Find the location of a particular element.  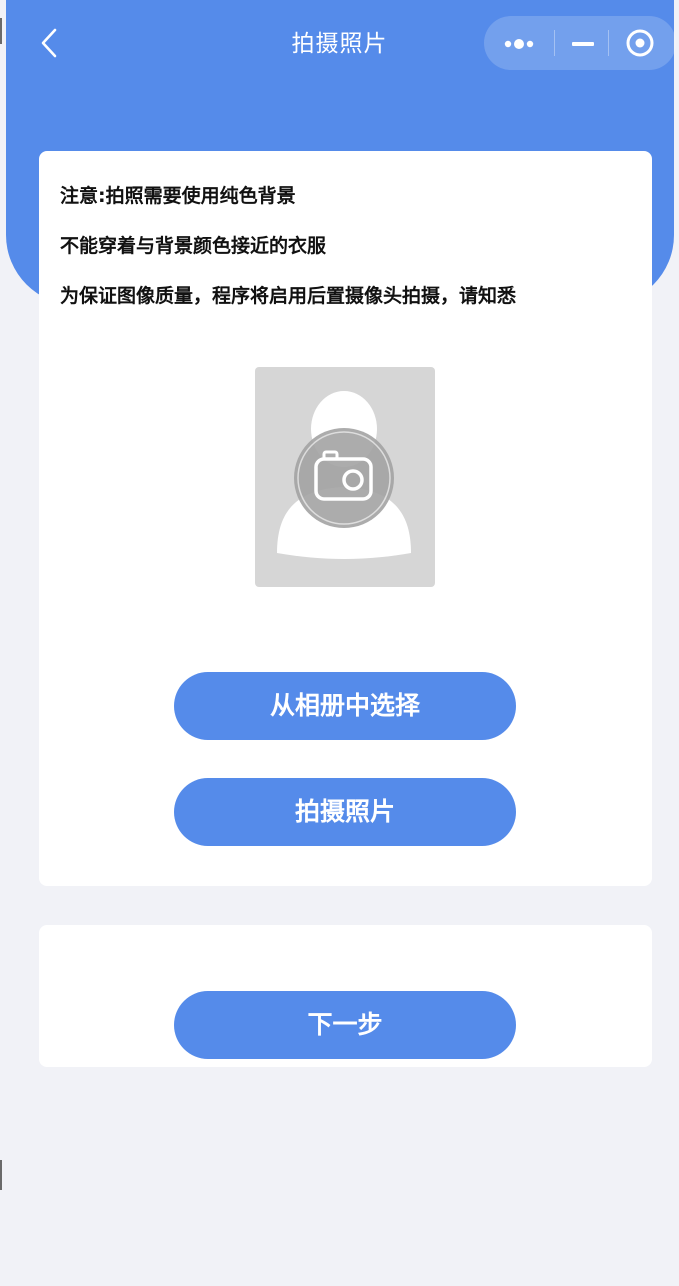

photo-placeholder is located at coordinates (345, 477).